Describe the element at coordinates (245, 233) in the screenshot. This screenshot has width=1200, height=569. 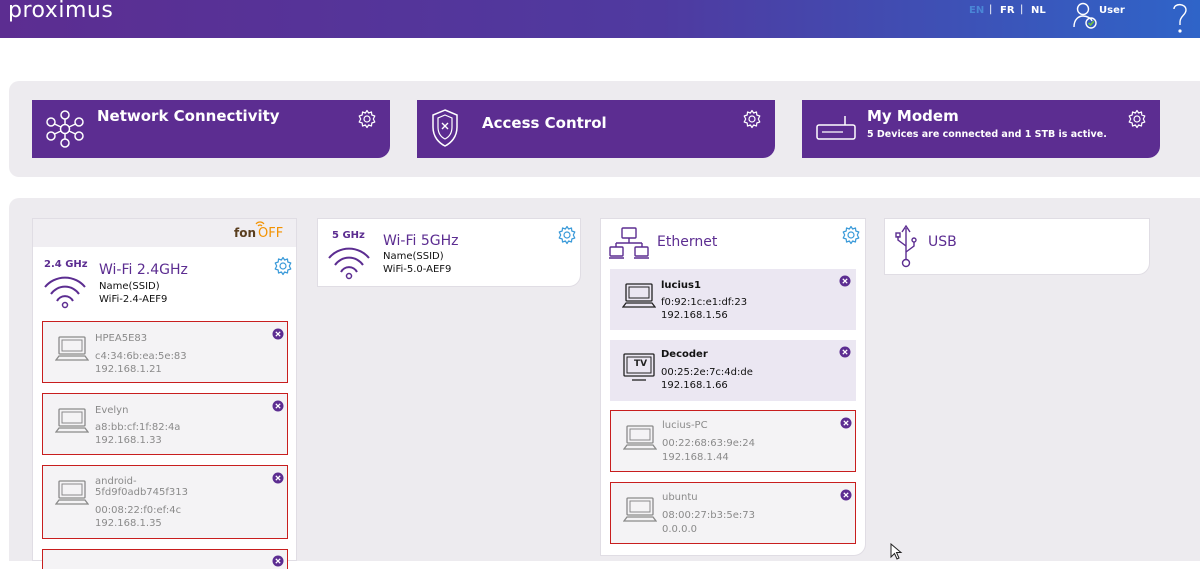
I see `fon-brand: fon` at that location.